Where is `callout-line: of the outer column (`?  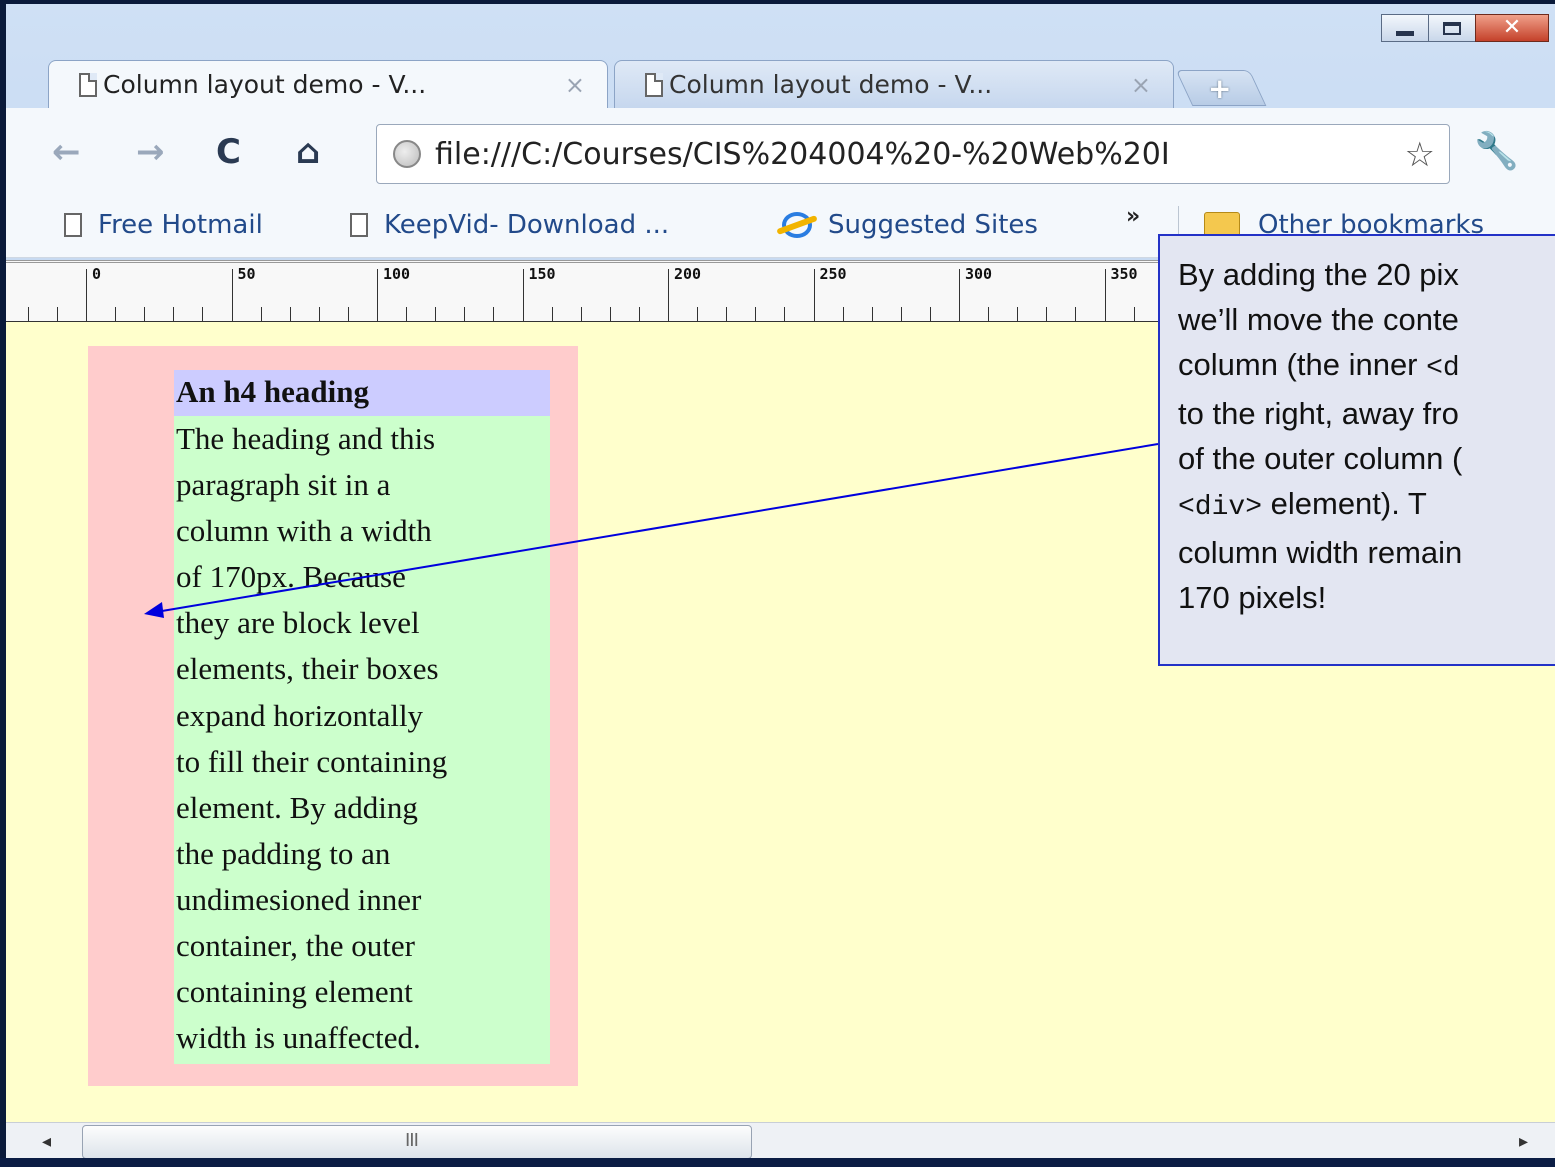 callout-line: of the outer column ( is located at coordinates (1320, 458).